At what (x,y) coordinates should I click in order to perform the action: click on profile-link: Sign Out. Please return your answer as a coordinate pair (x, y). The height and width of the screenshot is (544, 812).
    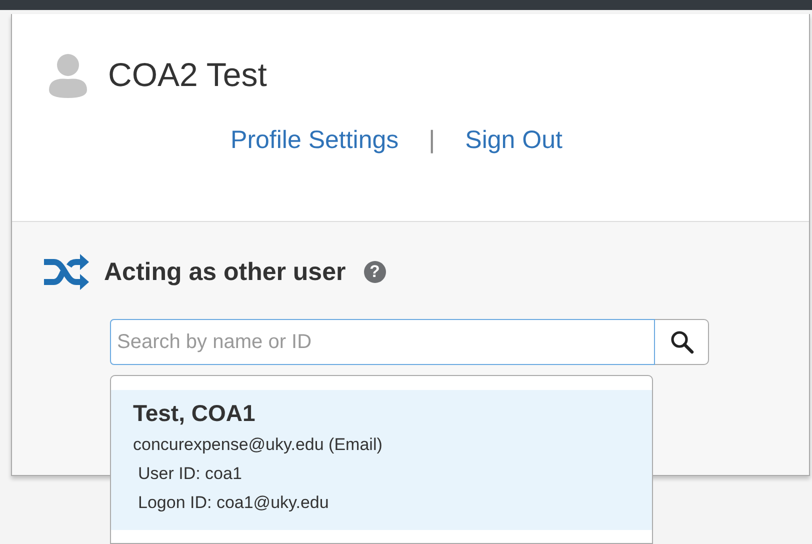
    Looking at the image, I should click on (513, 140).